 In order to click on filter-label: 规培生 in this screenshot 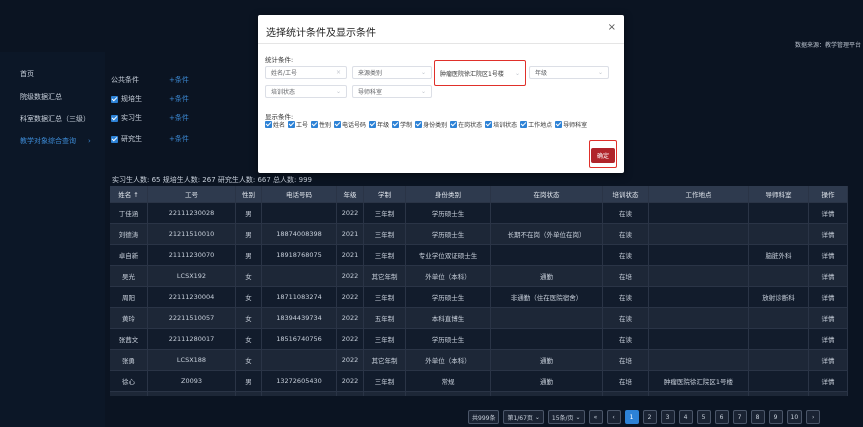, I will do `click(137, 99)`.